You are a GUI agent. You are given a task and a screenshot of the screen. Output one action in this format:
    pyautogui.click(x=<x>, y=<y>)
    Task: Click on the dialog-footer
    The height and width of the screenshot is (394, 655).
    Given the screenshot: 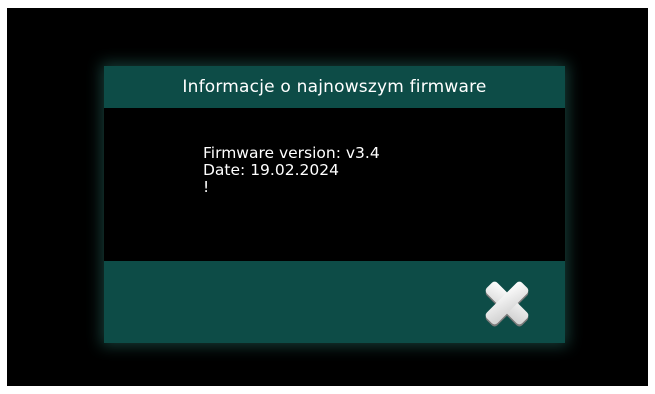 What is the action you would take?
    pyautogui.click(x=334, y=302)
    